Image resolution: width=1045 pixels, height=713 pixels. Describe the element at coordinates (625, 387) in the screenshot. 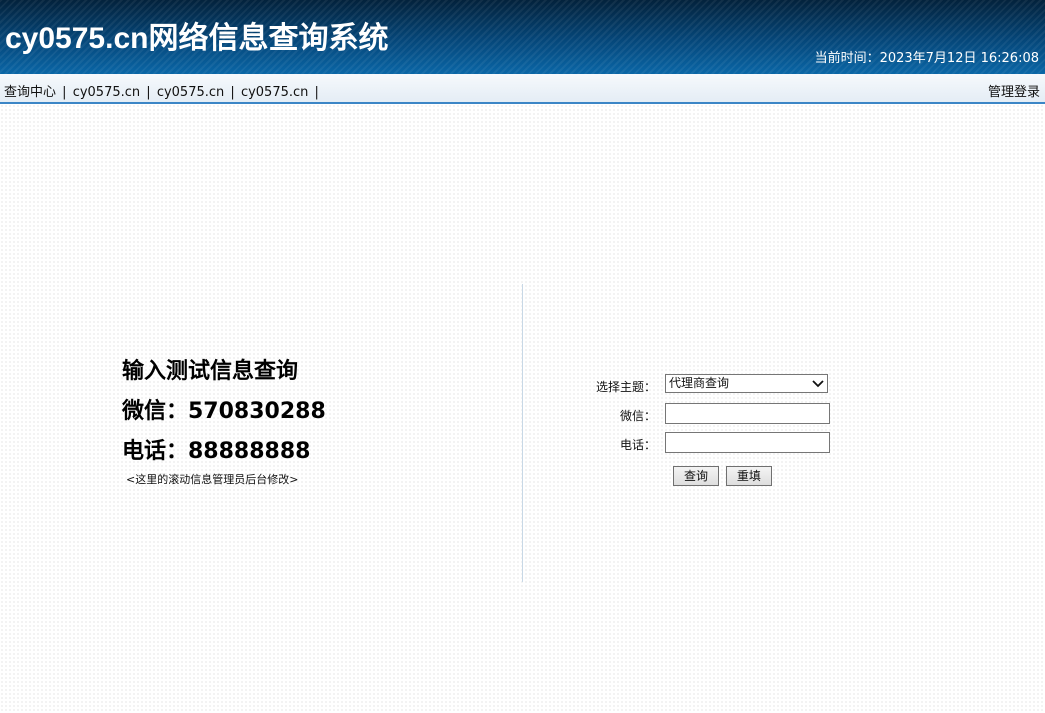

I see `topic-label: 选择主题：` at that location.